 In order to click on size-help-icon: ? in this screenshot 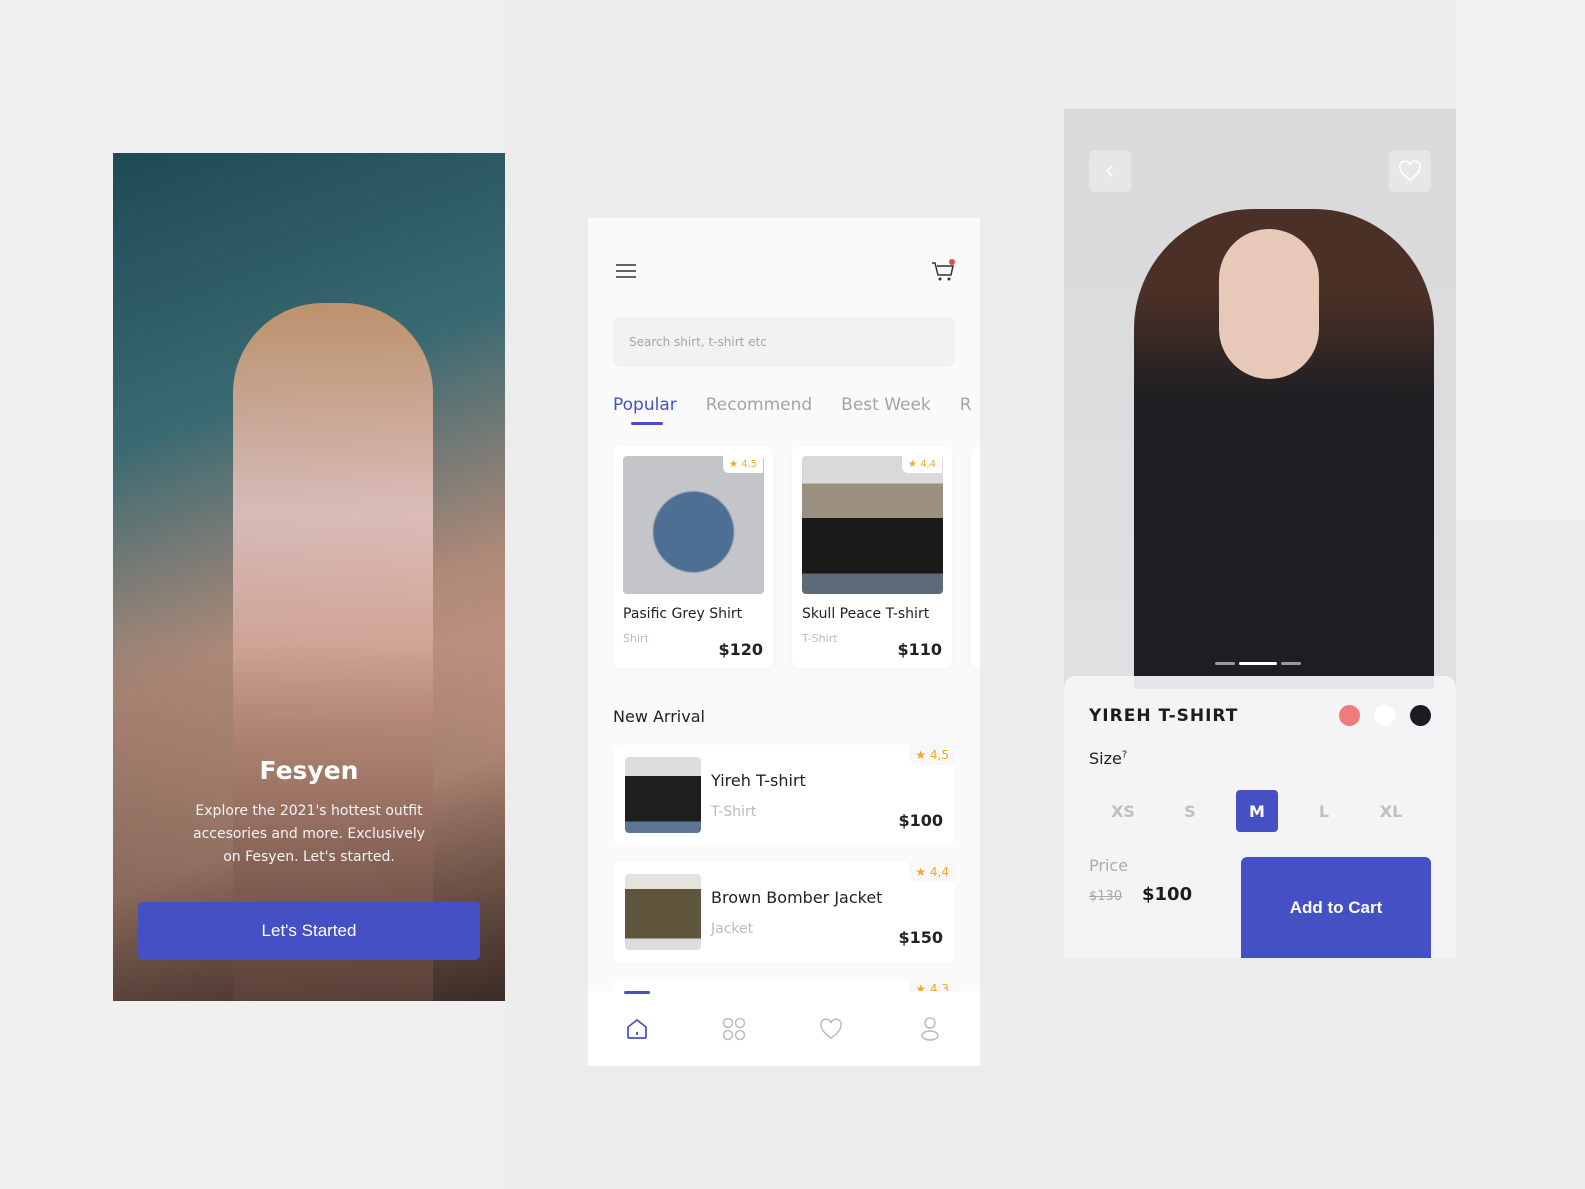, I will do `click(1124, 755)`.